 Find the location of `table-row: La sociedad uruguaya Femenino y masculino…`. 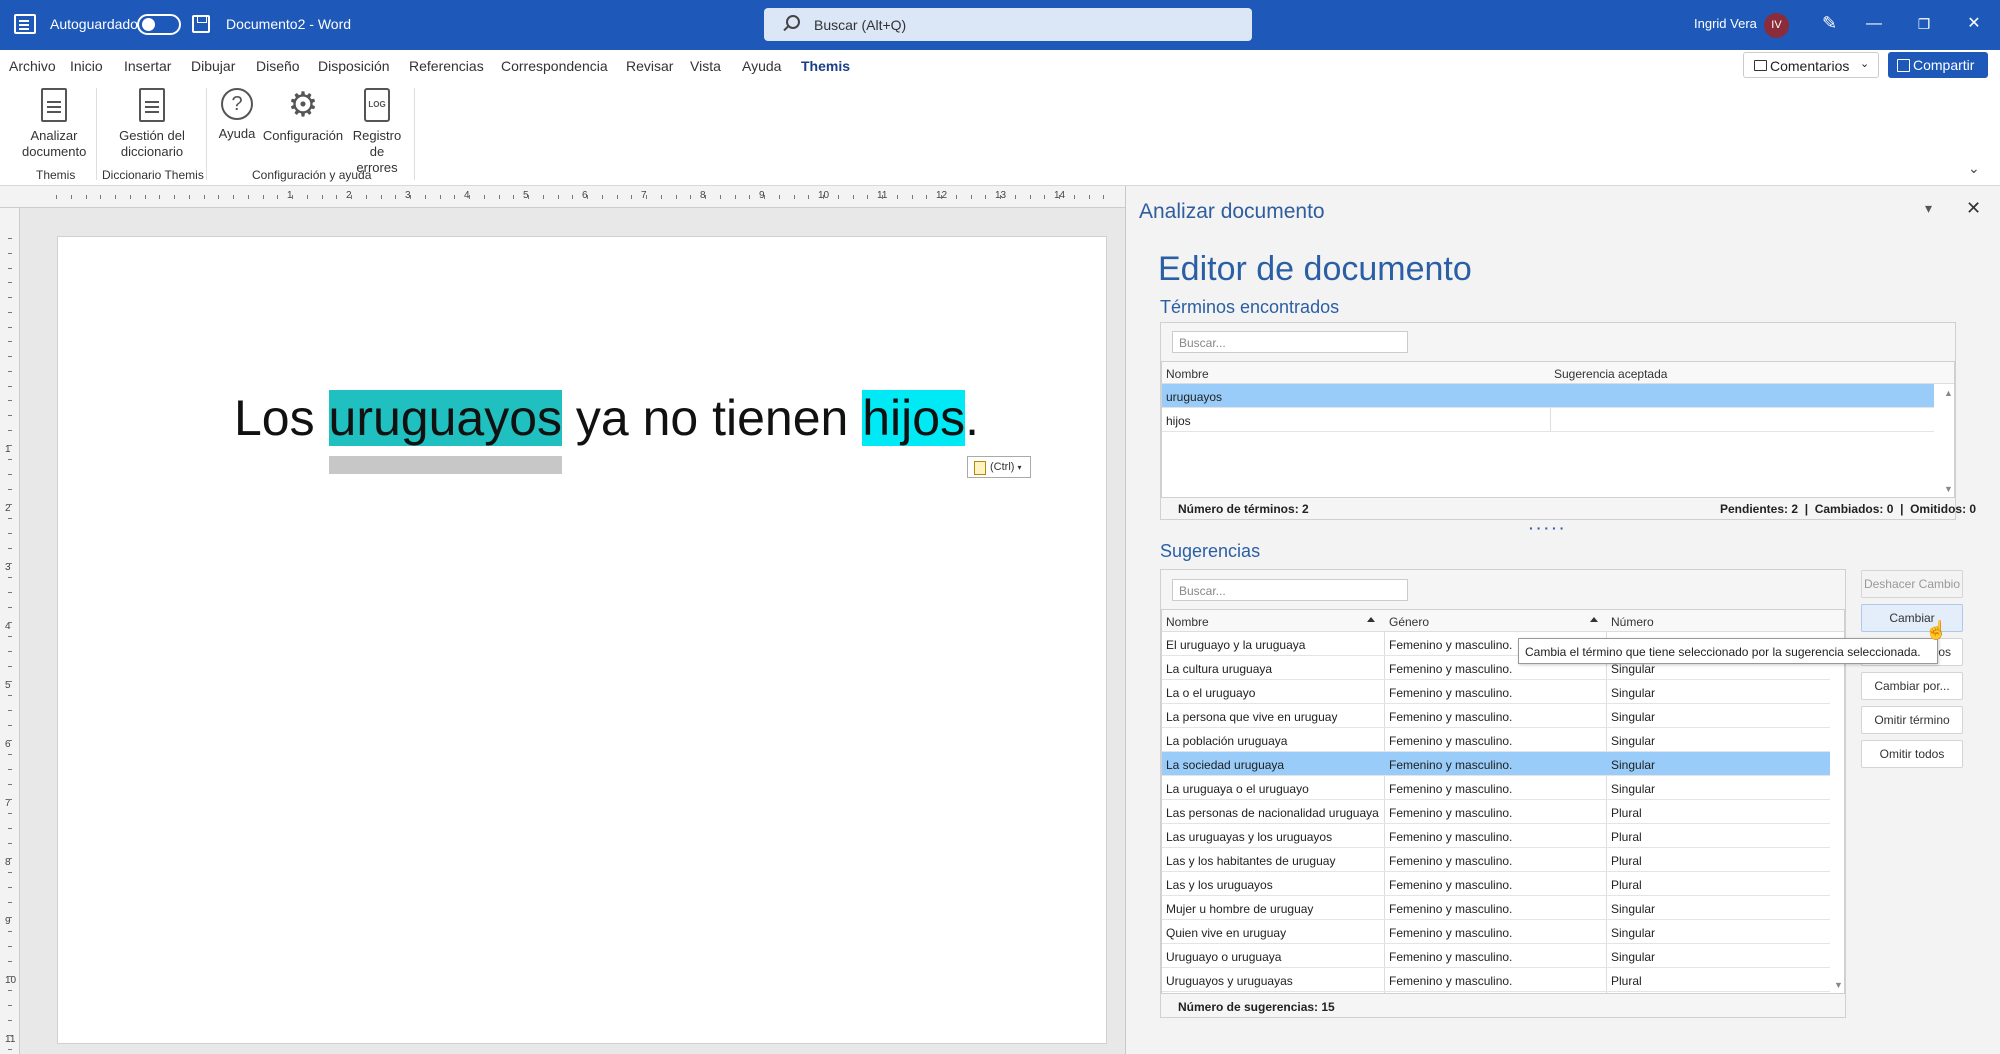

table-row: La sociedad uruguaya Femenino y masculino… is located at coordinates (1496, 764).